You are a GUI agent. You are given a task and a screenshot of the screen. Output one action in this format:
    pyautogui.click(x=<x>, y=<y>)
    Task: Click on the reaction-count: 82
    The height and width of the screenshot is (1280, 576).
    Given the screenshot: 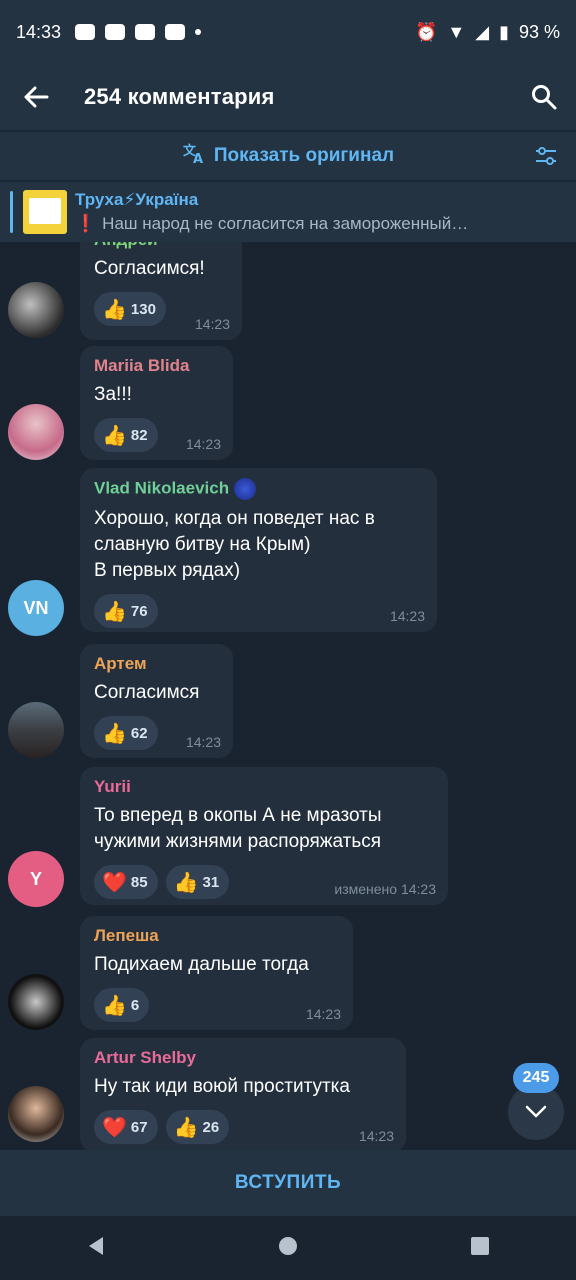 What is the action you would take?
    pyautogui.click(x=139, y=435)
    